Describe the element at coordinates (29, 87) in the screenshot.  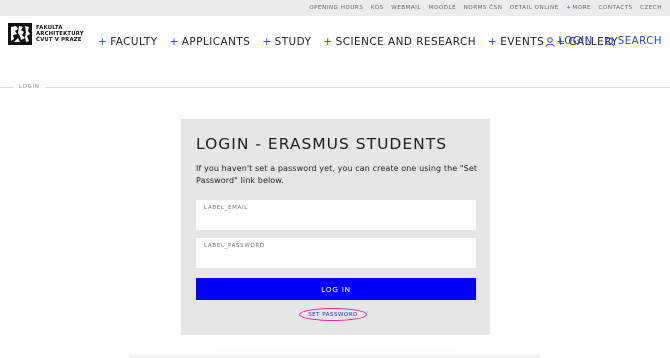
I see `breadcrumb-current: LOGIN` at that location.